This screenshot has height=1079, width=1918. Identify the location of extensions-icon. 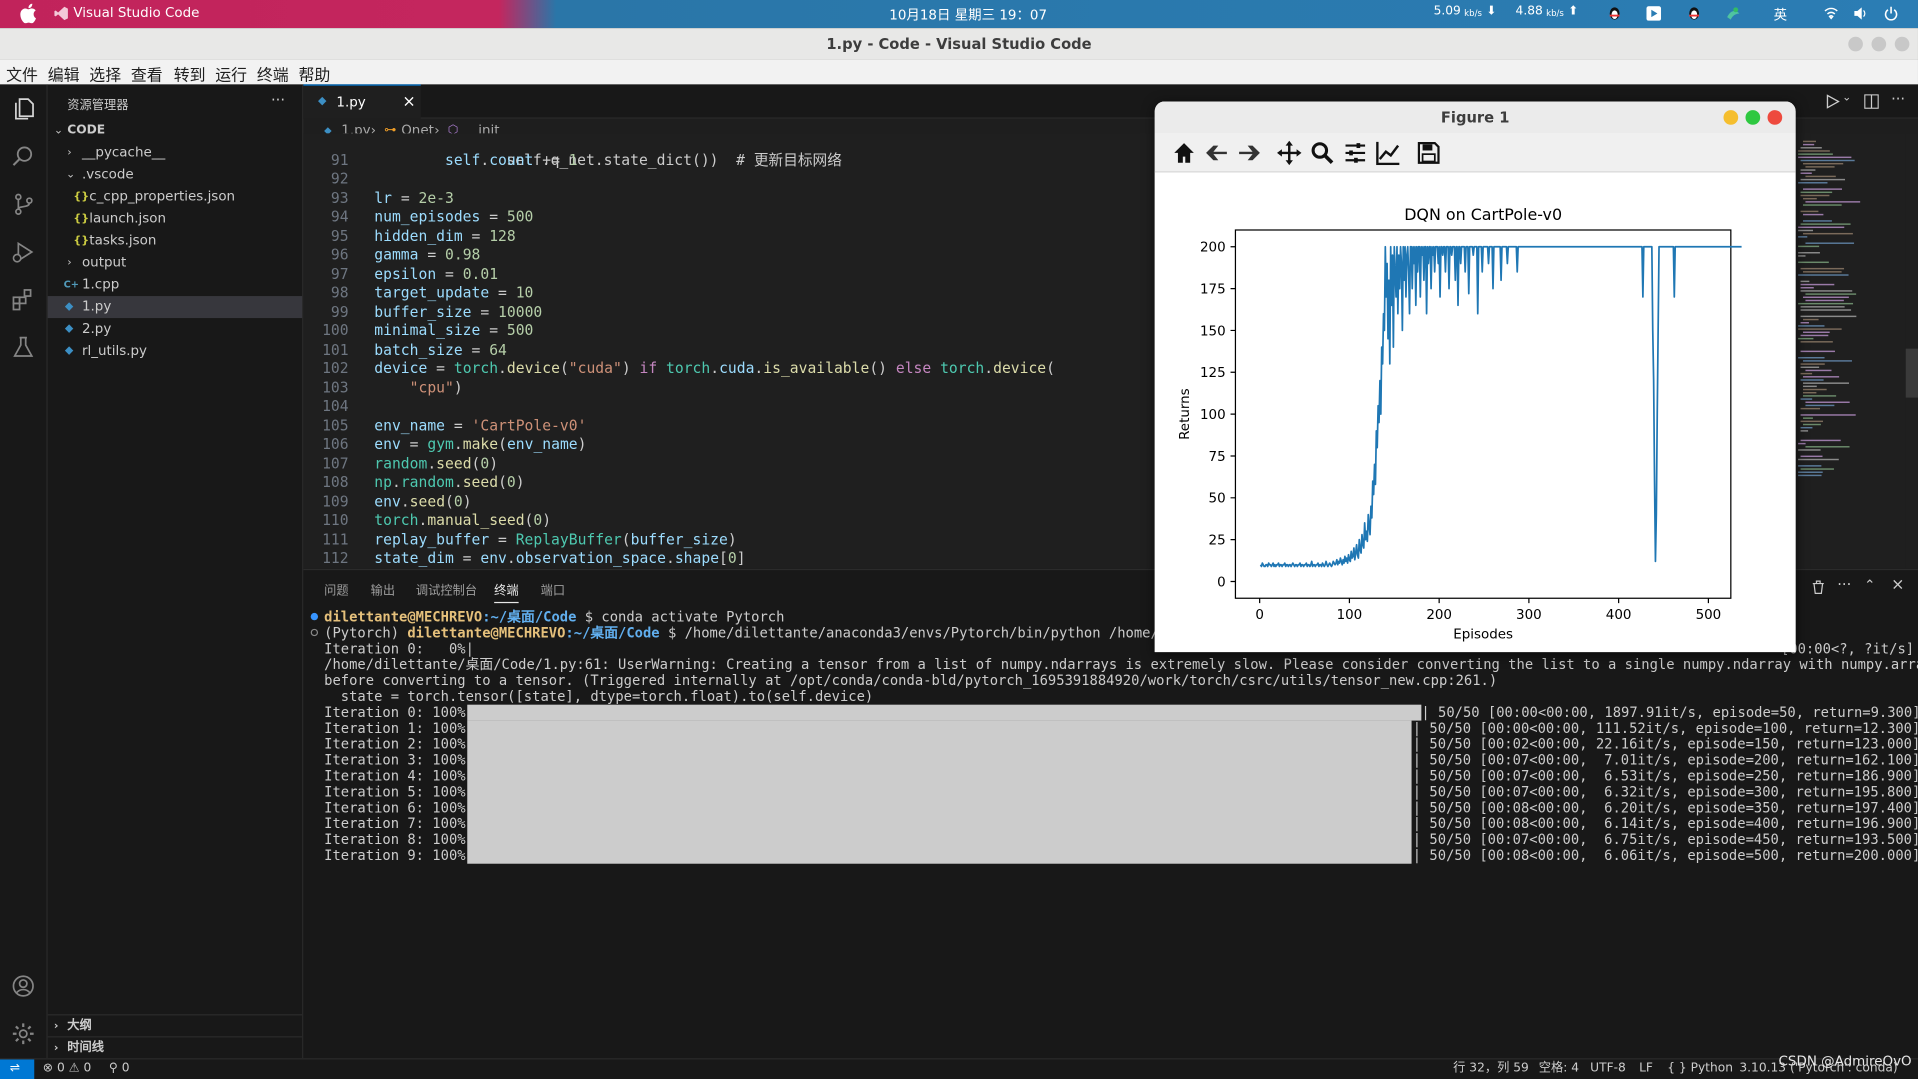
(23, 299).